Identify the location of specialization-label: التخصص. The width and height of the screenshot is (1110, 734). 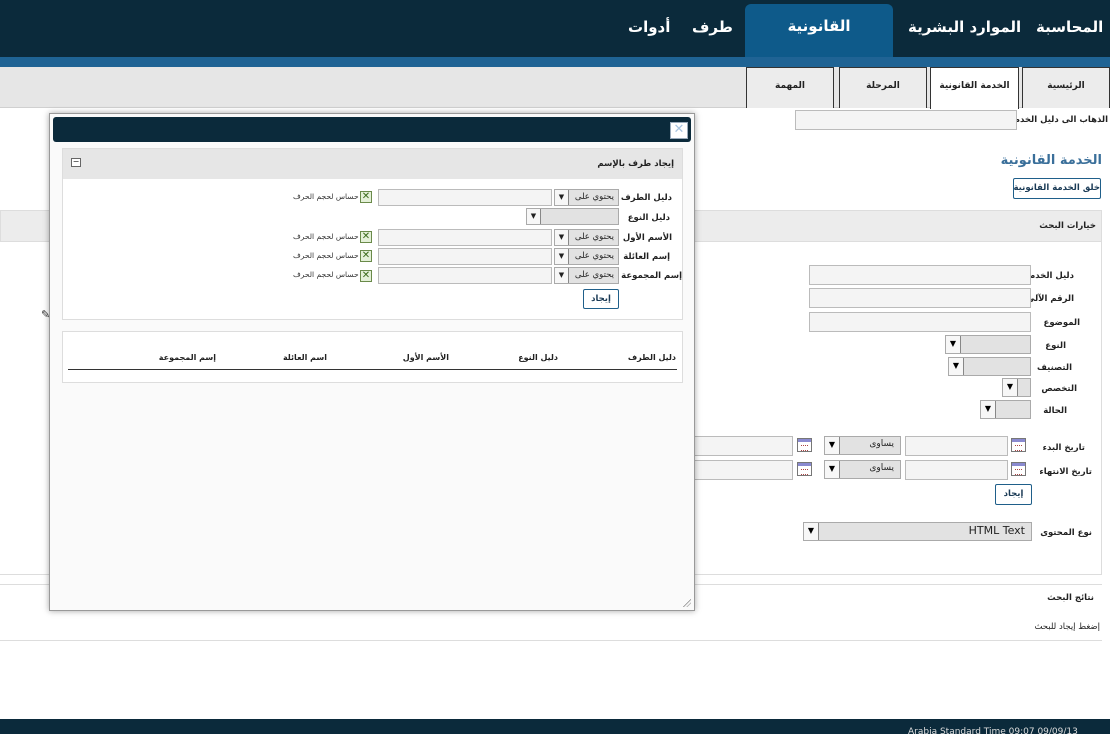
(1059, 389).